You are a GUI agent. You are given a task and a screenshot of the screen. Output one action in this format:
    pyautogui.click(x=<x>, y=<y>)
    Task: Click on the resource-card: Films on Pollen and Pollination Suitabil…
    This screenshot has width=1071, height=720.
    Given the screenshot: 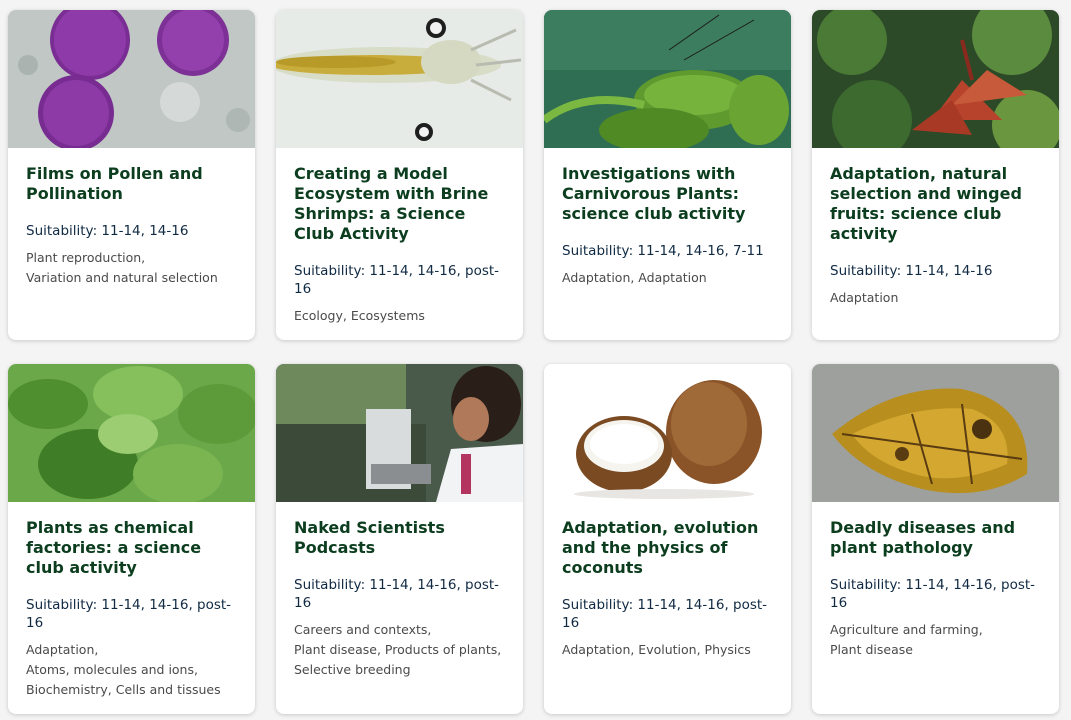 What is the action you would take?
    pyautogui.click(x=131, y=175)
    